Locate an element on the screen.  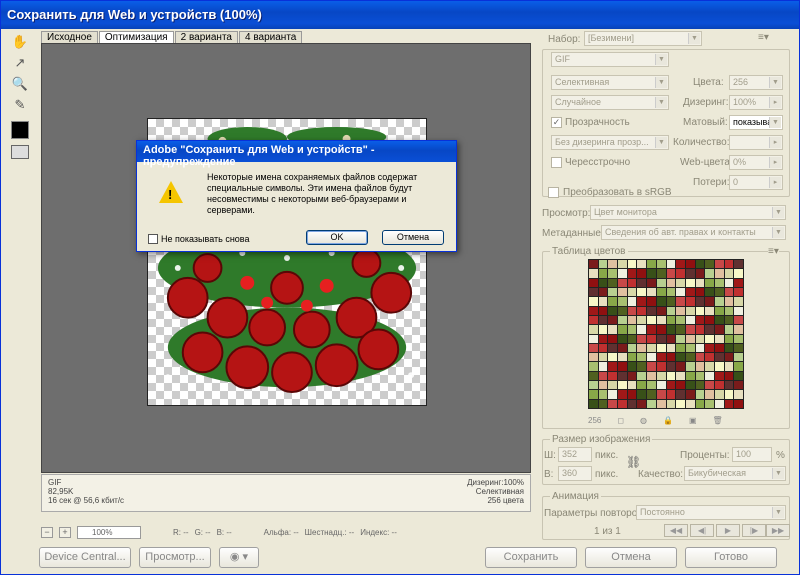
eyedropper-color-swatch is located at coordinates (20, 130).